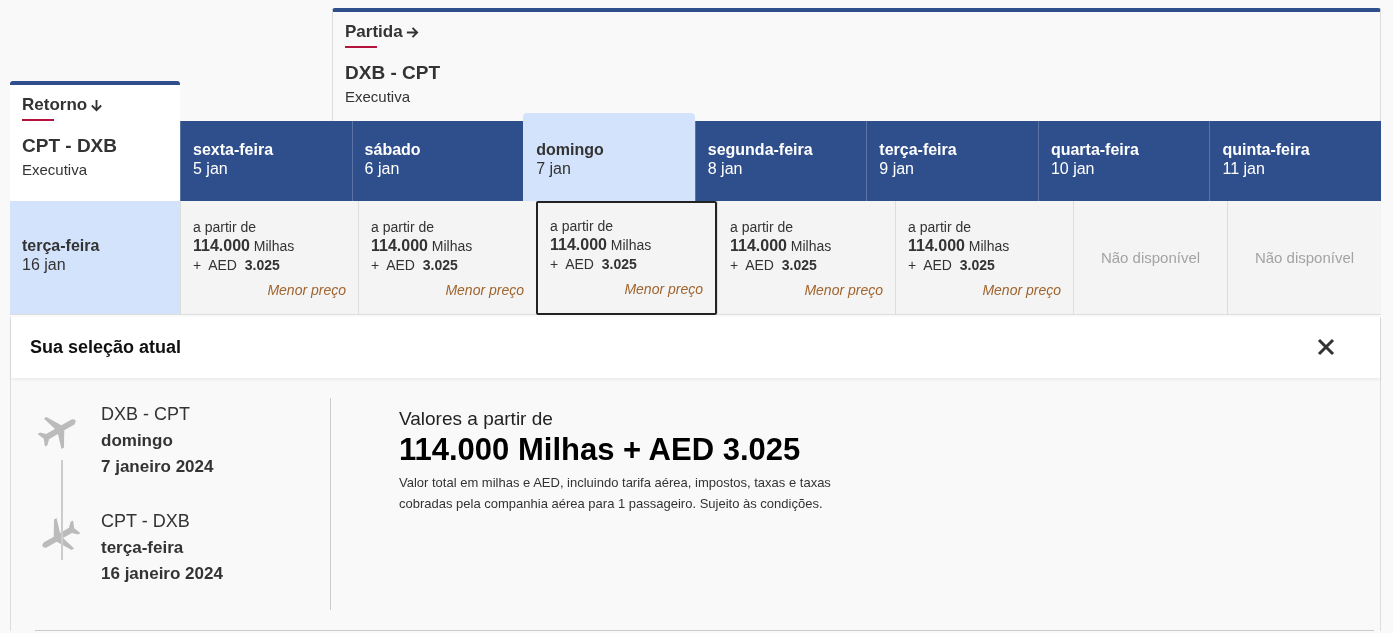  What do you see at coordinates (1244, 169) in the screenshot?
I see `date-label: 11 jan` at bounding box center [1244, 169].